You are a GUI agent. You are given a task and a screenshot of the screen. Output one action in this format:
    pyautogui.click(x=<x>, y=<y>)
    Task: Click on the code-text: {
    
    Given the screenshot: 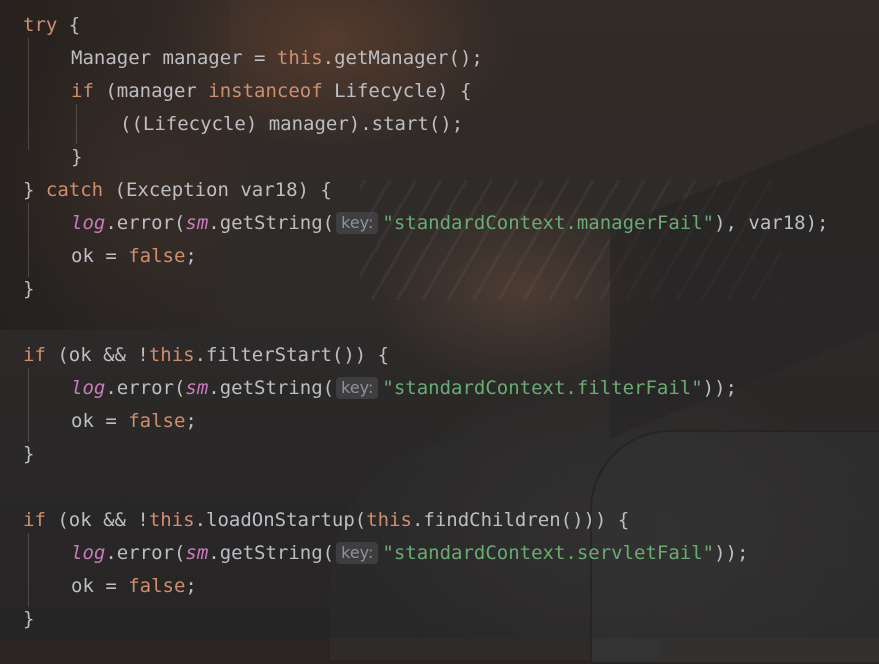 What is the action you would take?
    pyautogui.click(x=69, y=25)
    